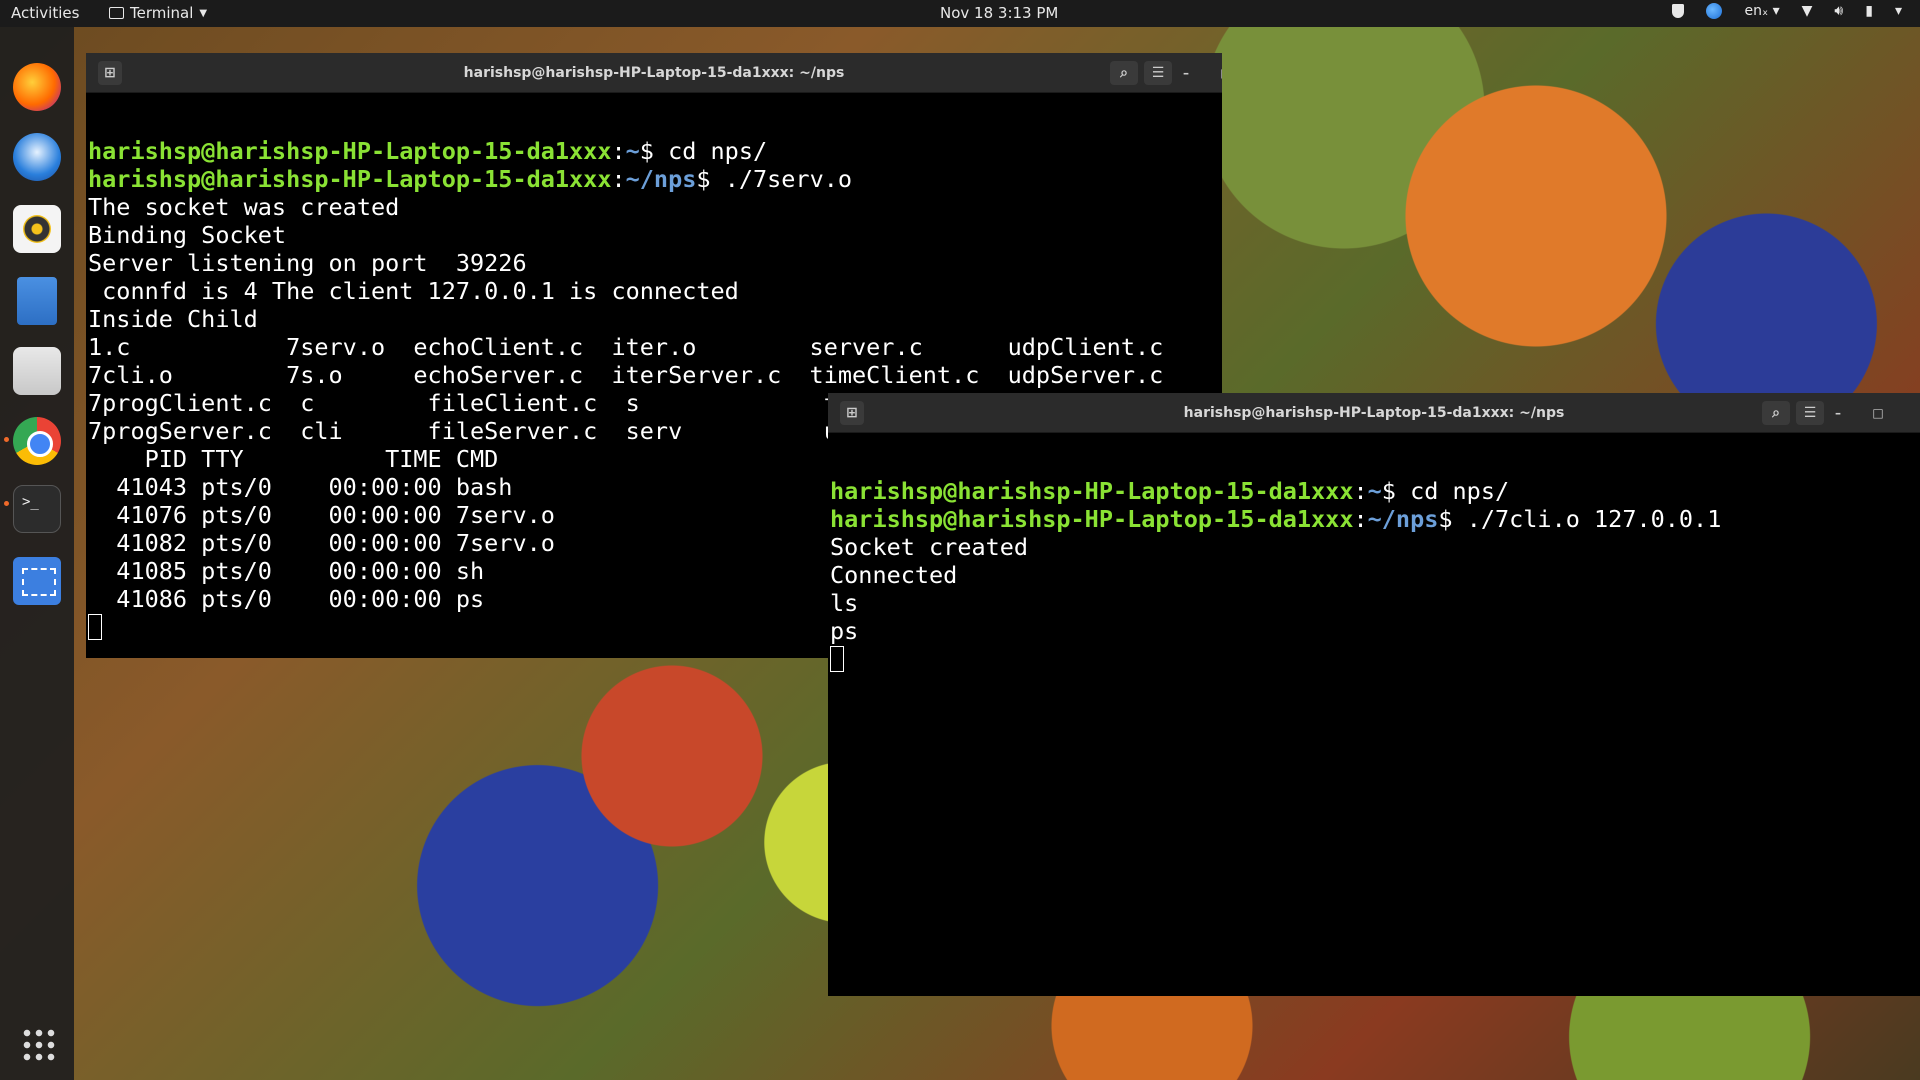 The height and width of the screenshot is (1080, 1920). I want to click on system-tray: enₓ ▾ ▼ 🔊︎ ▮ ▾, so click(1787, 11).